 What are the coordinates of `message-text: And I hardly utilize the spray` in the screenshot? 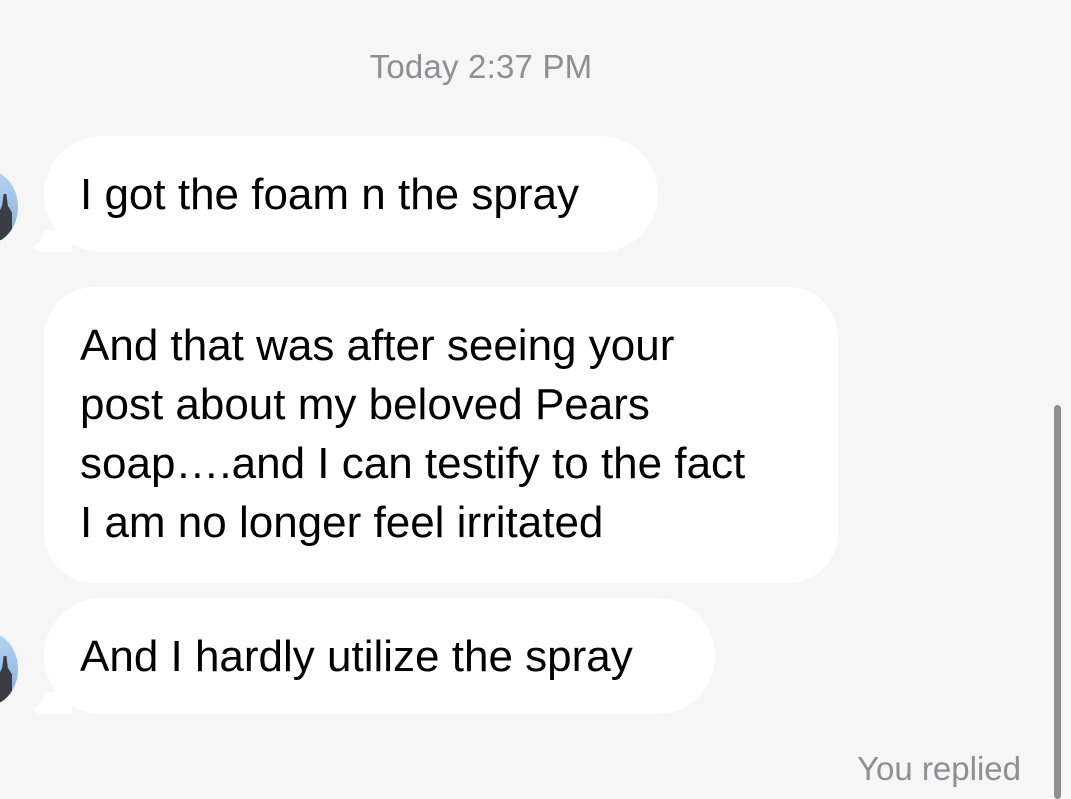 It's located at (356, 656).